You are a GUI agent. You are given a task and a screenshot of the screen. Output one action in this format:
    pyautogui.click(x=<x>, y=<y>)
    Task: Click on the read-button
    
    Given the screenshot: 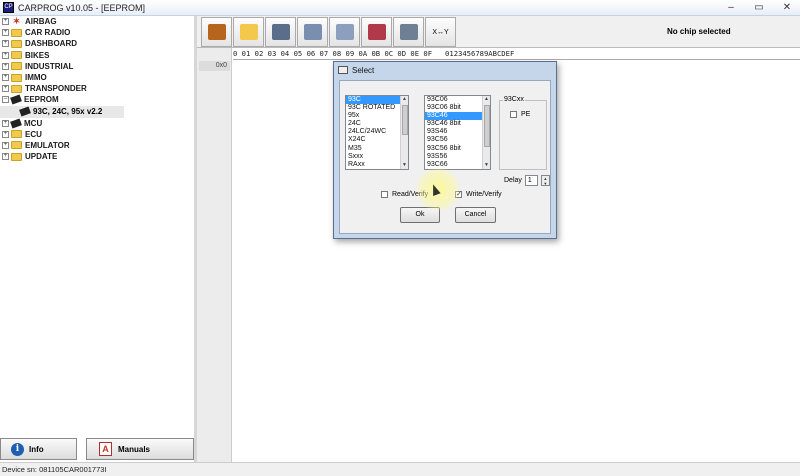 What is the action you would take?
    pyautogui.click(x=312, y=32)
    